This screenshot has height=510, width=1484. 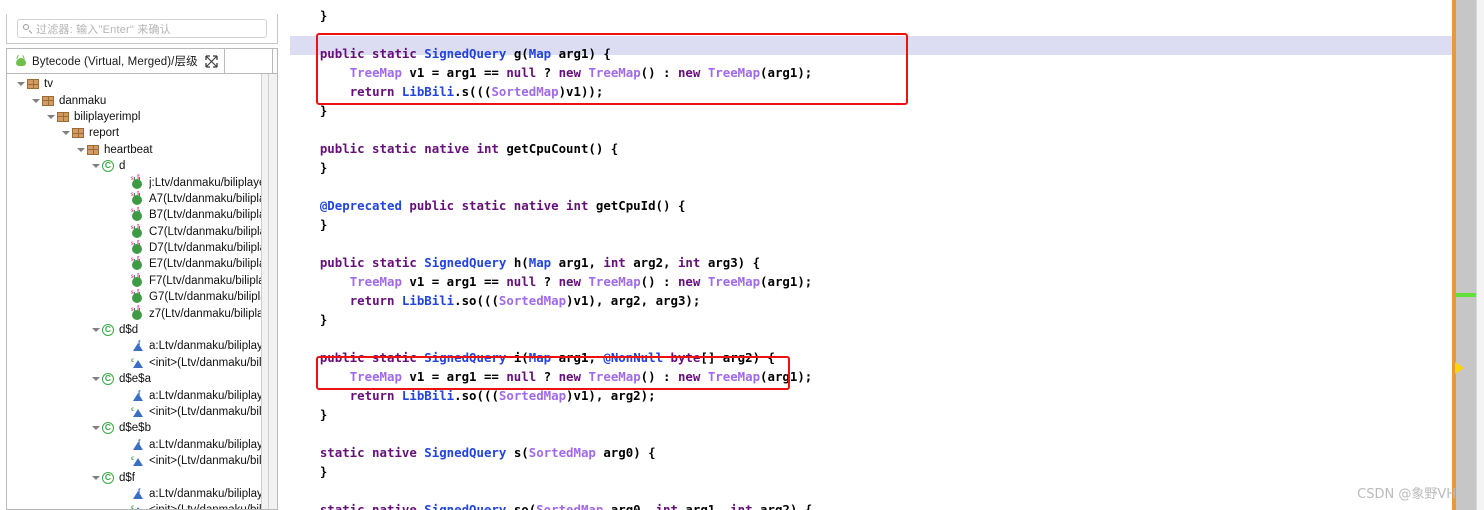 I want to click on tree-node-label: danmaku, so click(x=83, y=100).